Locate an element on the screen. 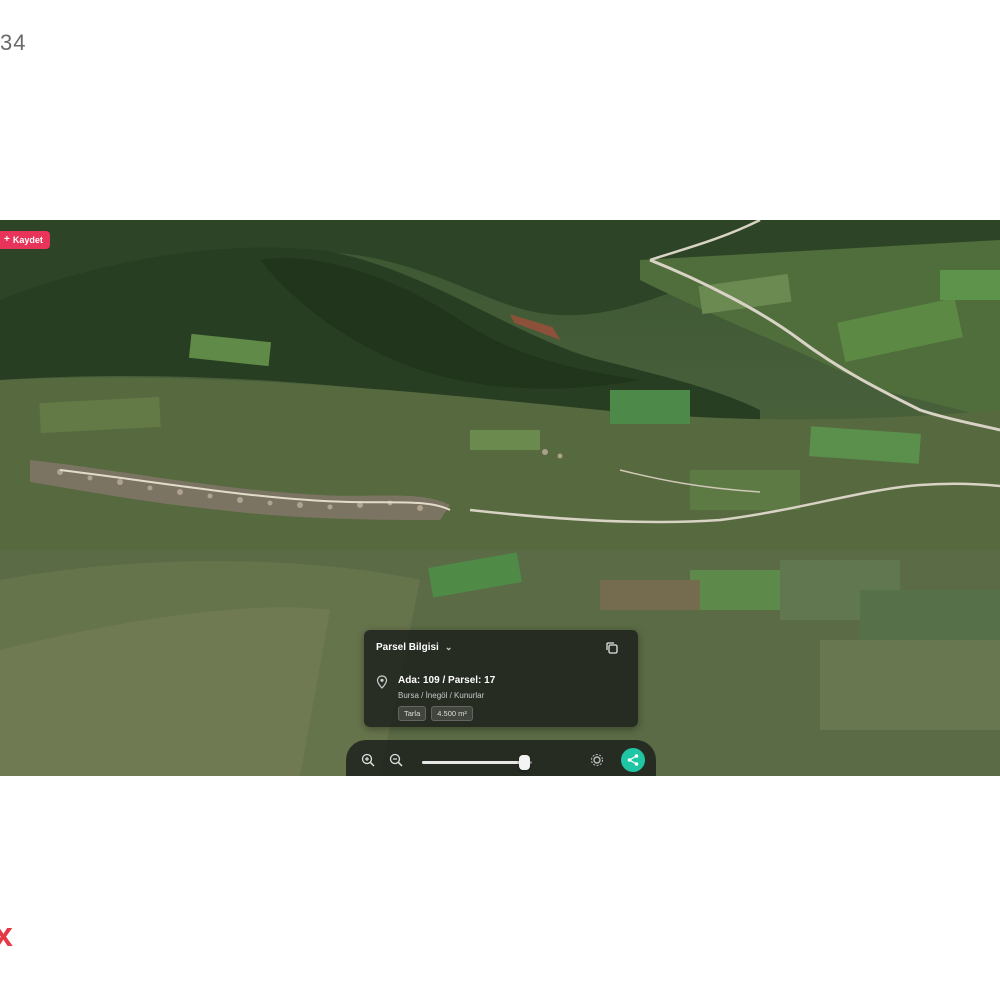 This screenshot has width=1000, height=1000. plus-icon: + is located at coordinates (7, 239).